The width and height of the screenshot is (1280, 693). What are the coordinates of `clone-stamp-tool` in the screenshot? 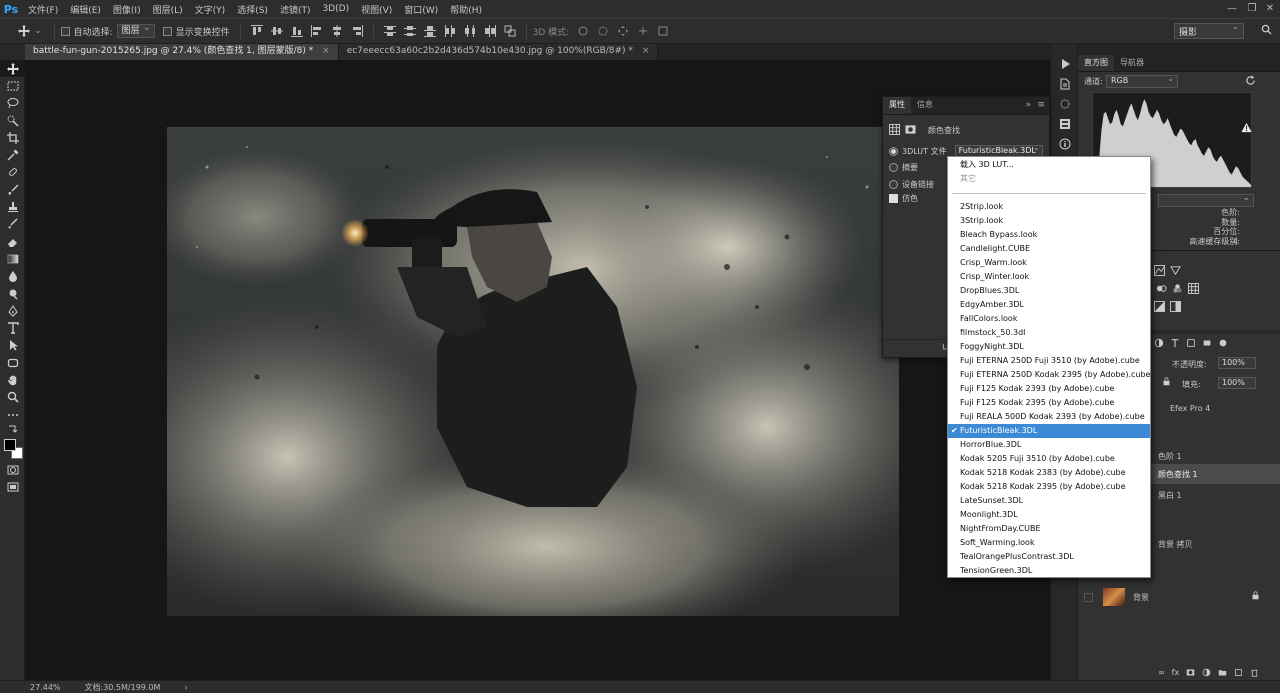 It's located at (12, 206).